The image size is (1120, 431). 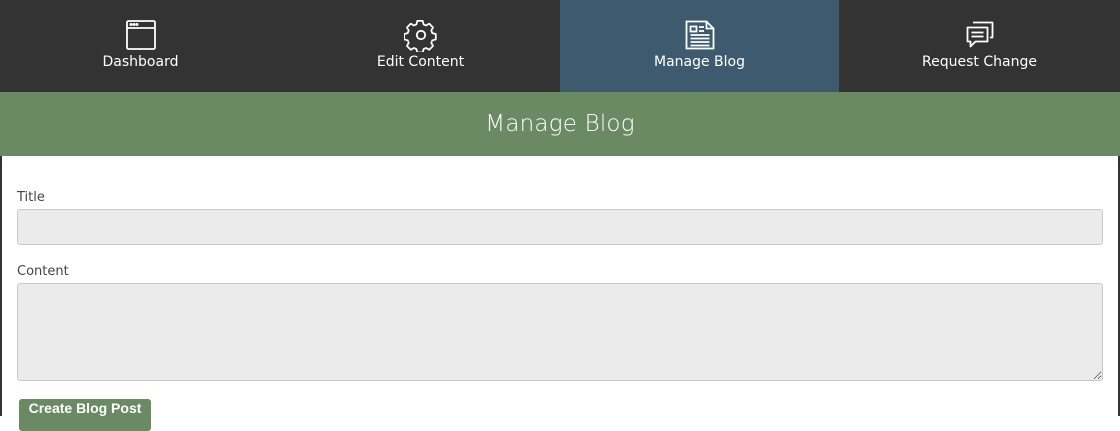 What do you see at coordinates (420, 35) in the screenshot?
I see `gear-icon` at bounding box center [420, 35].